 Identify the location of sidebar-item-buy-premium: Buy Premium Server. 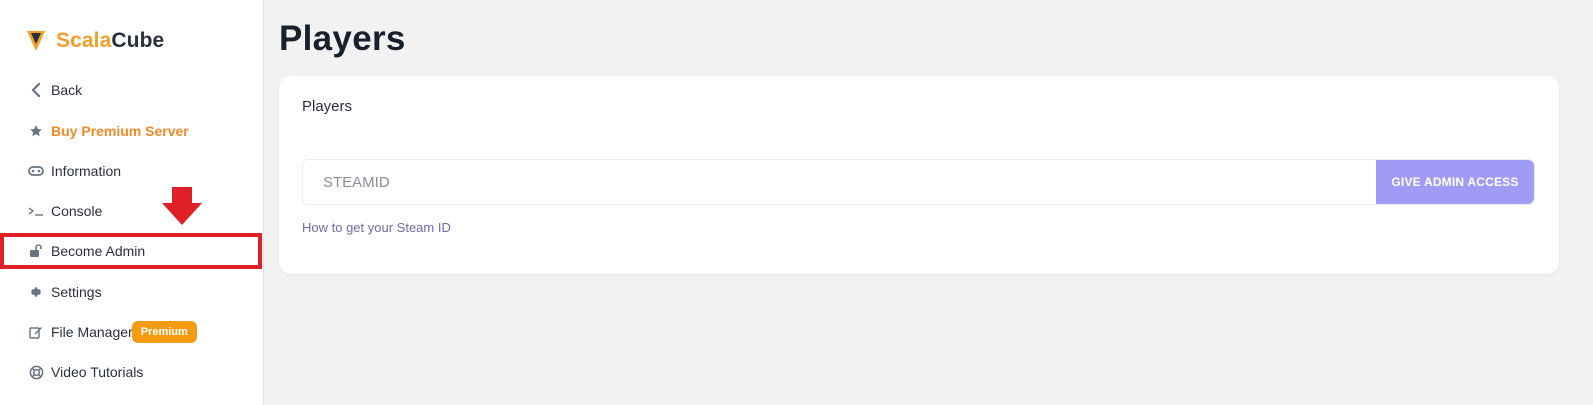
(131, 131).